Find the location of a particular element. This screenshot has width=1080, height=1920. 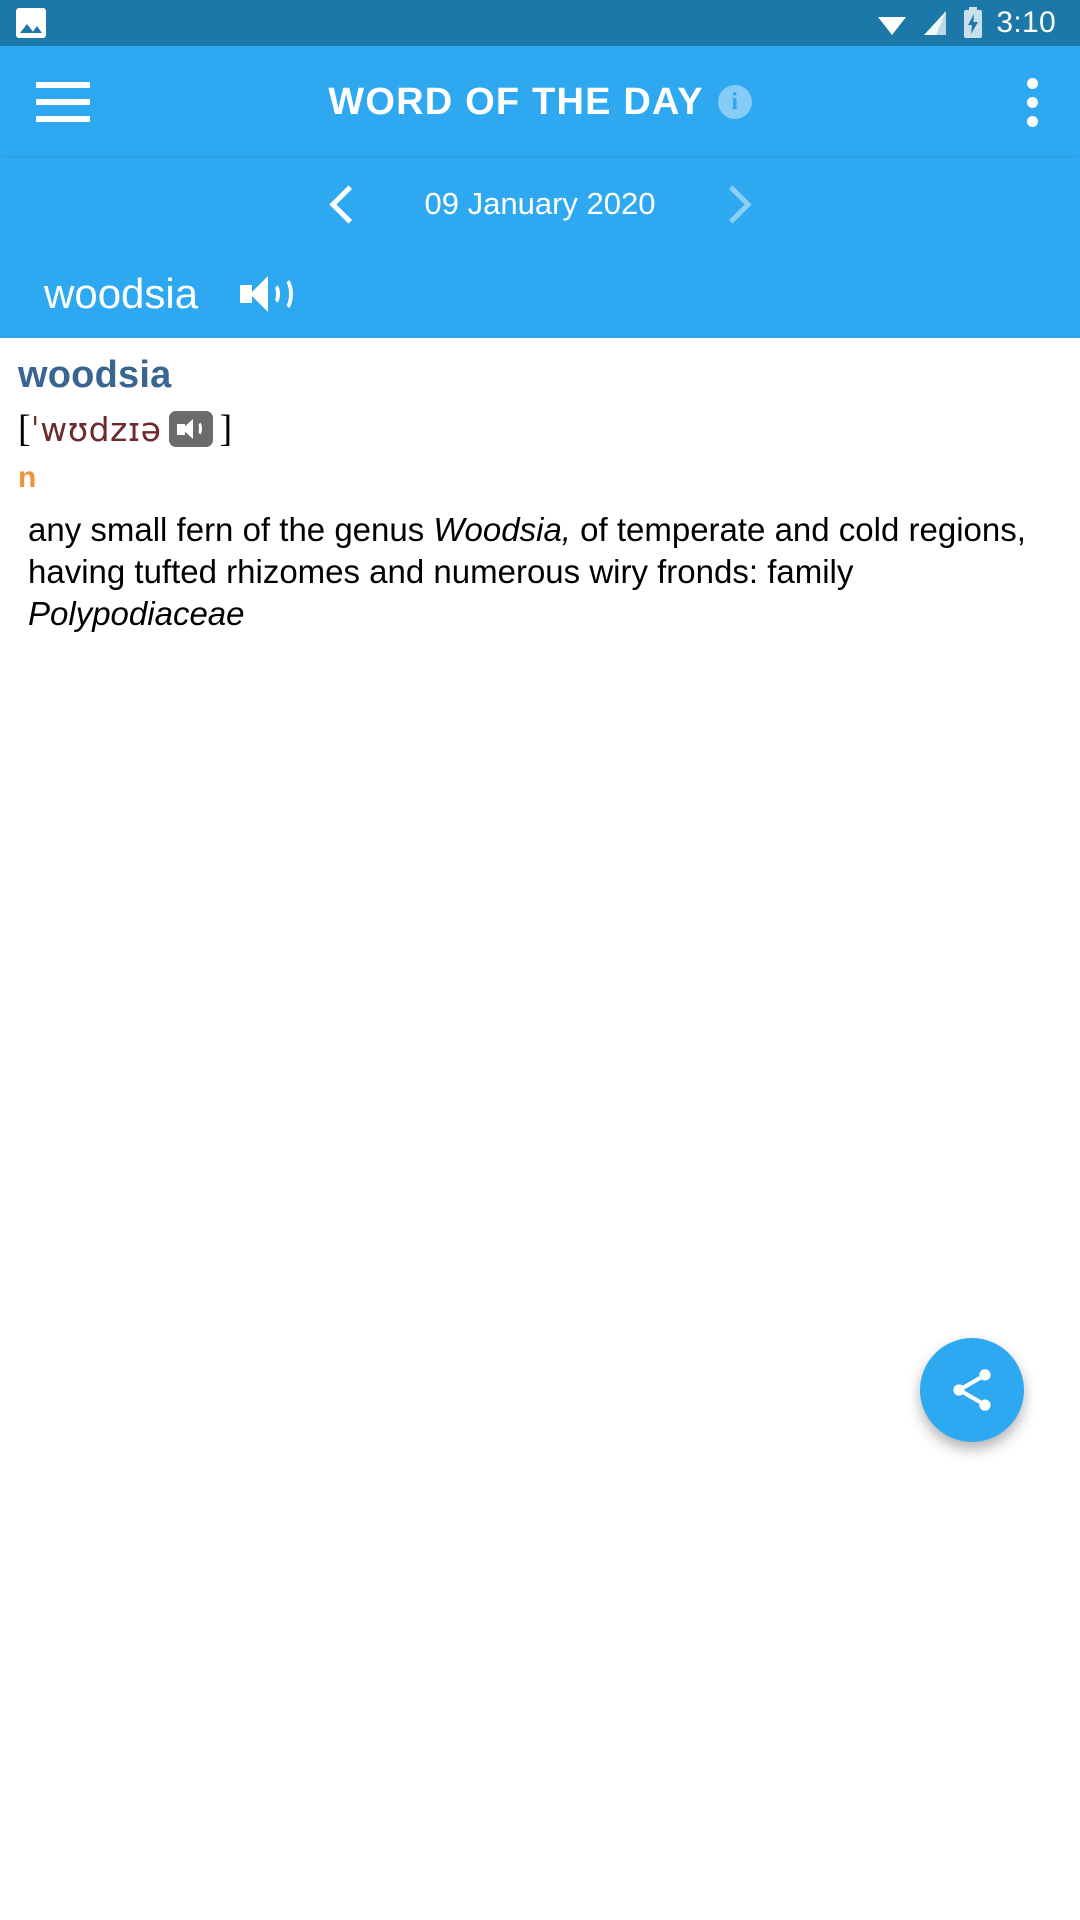

signal-icon is located at coordinates (935, 23).